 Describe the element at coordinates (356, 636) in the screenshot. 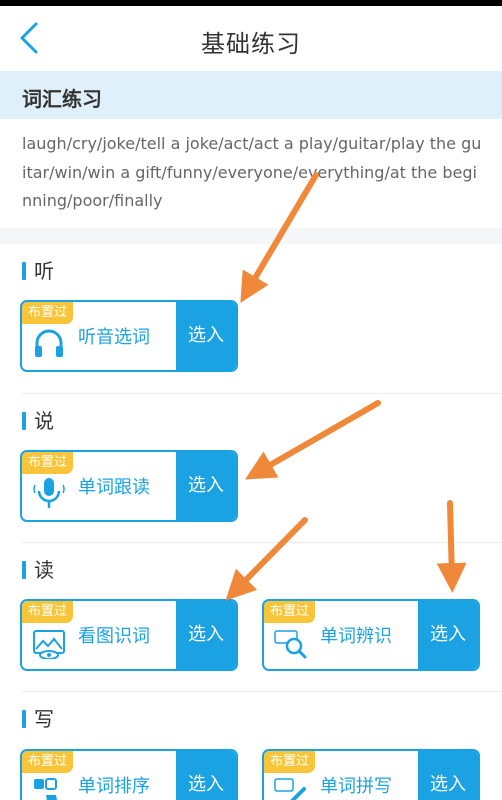

I see `card-label: 单词辨识` at that location.